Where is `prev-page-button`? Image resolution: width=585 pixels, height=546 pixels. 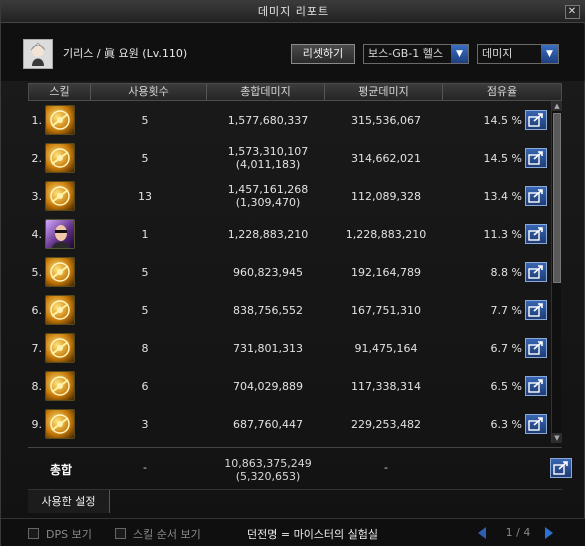 prev-page-button is located at coordinates (482, 533).